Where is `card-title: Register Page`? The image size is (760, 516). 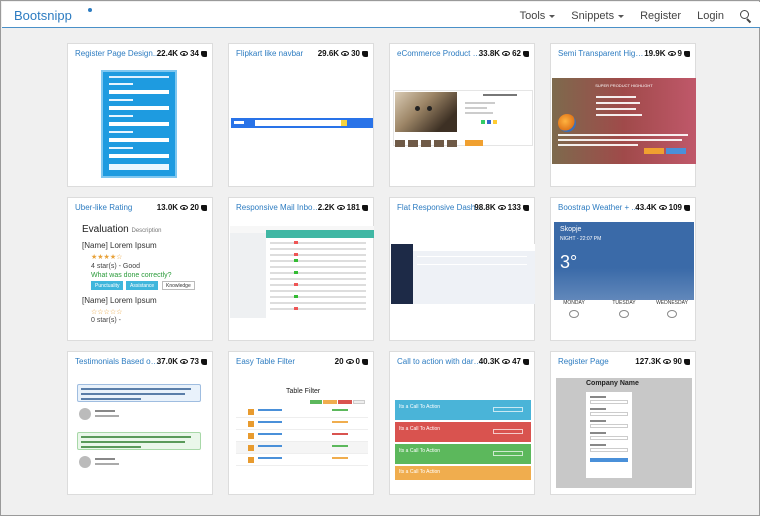 card-title: Register Page is located at coordinates (601, 361).